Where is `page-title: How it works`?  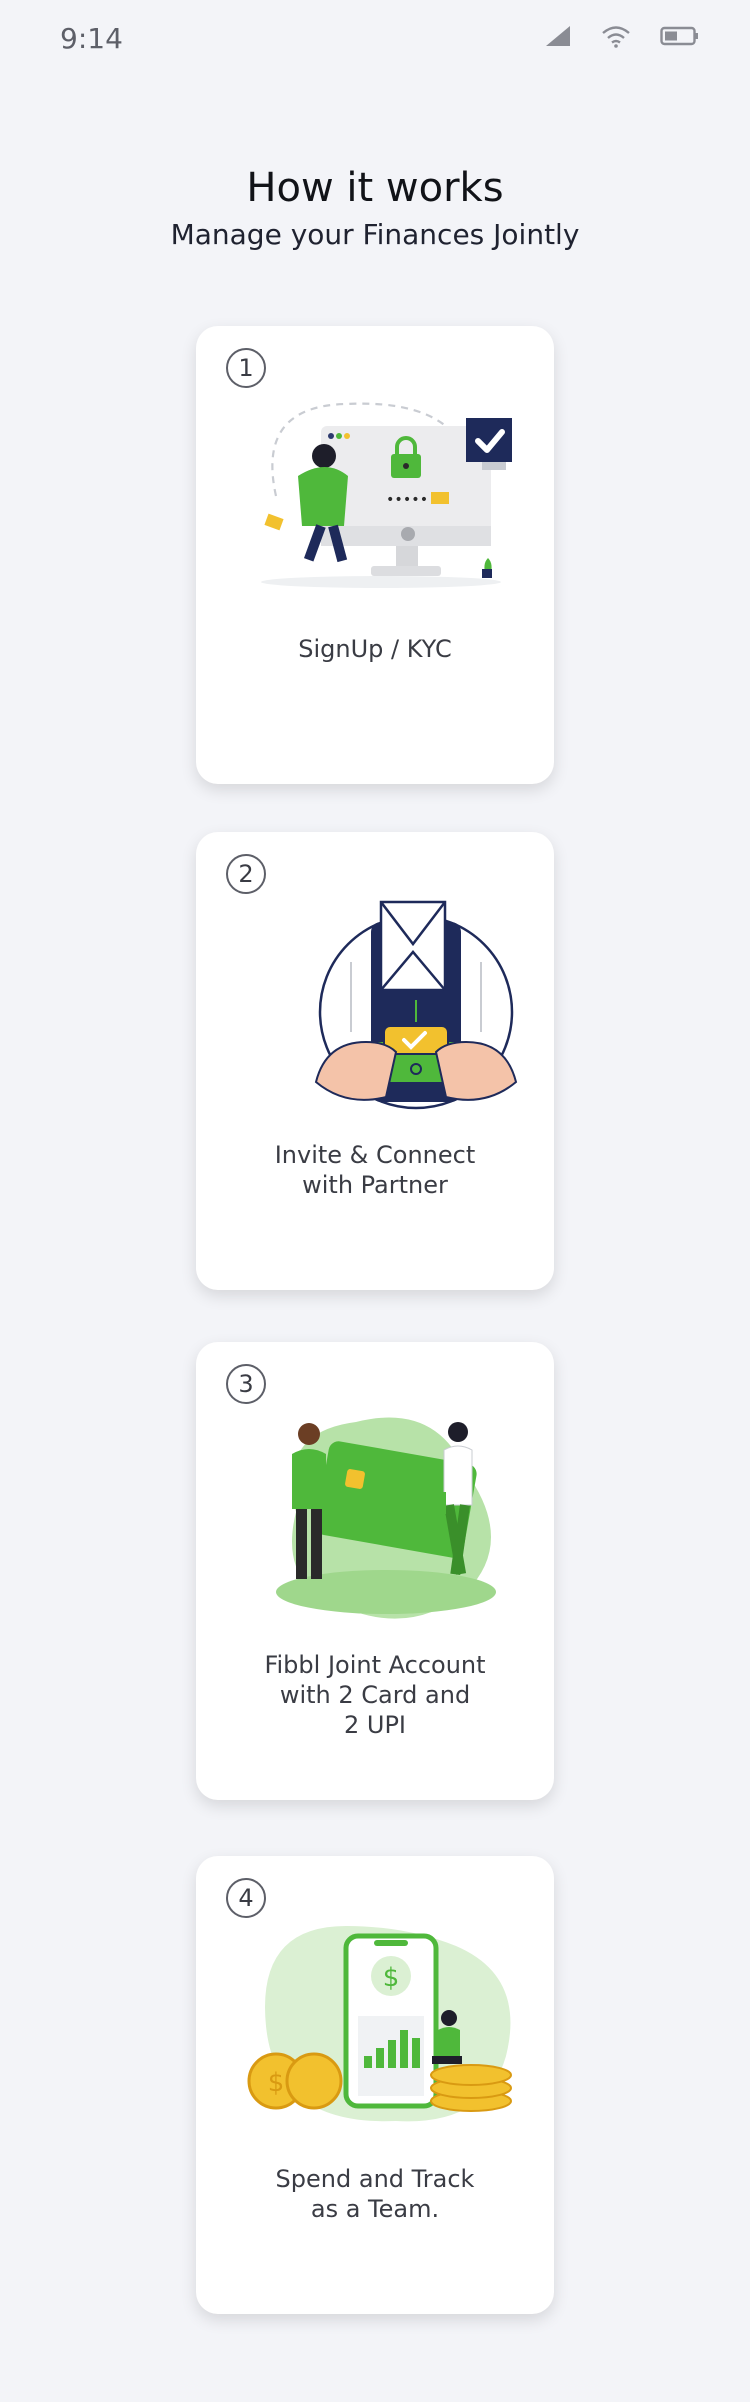 page-title: How it works is located at coordinates (375, 187).